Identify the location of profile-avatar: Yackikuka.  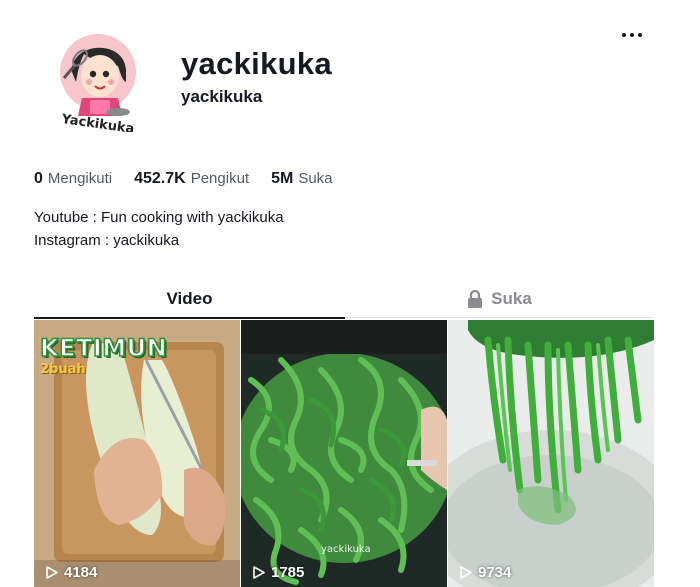
(98, 78).